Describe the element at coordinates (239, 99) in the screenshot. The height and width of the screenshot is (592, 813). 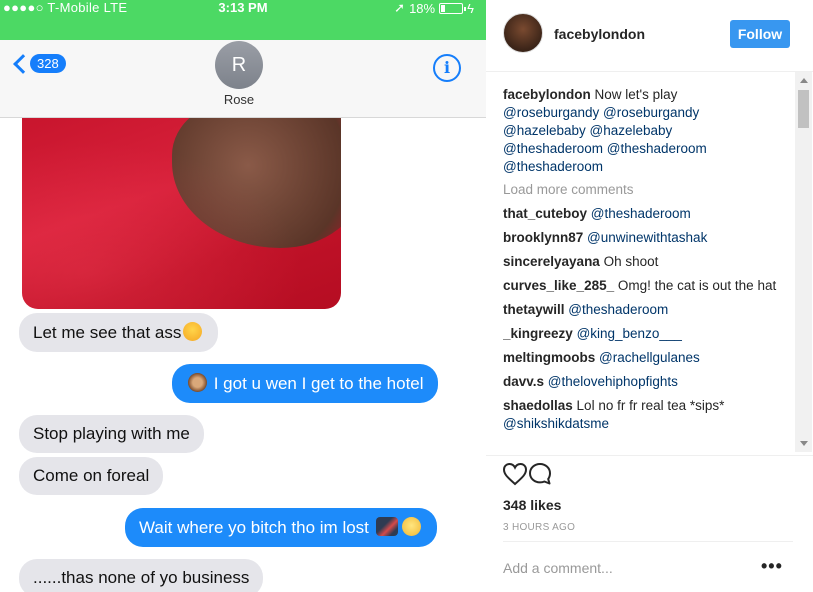
I see `contact-name: Rose` at that location.